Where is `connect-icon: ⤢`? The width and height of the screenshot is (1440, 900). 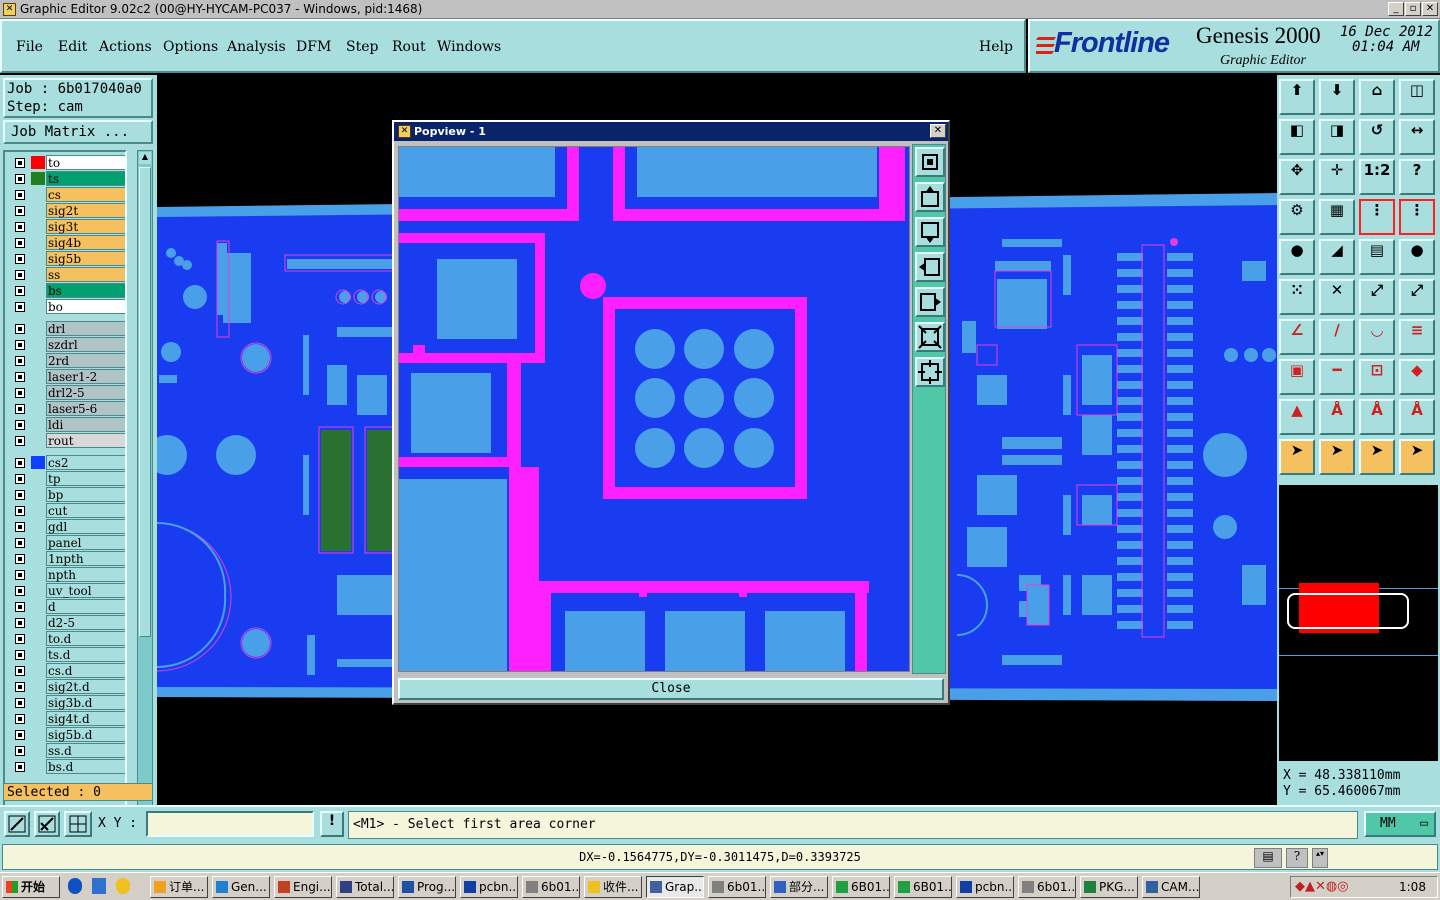
connect-icon: ⤢ is located at coordinates (1377, 297).